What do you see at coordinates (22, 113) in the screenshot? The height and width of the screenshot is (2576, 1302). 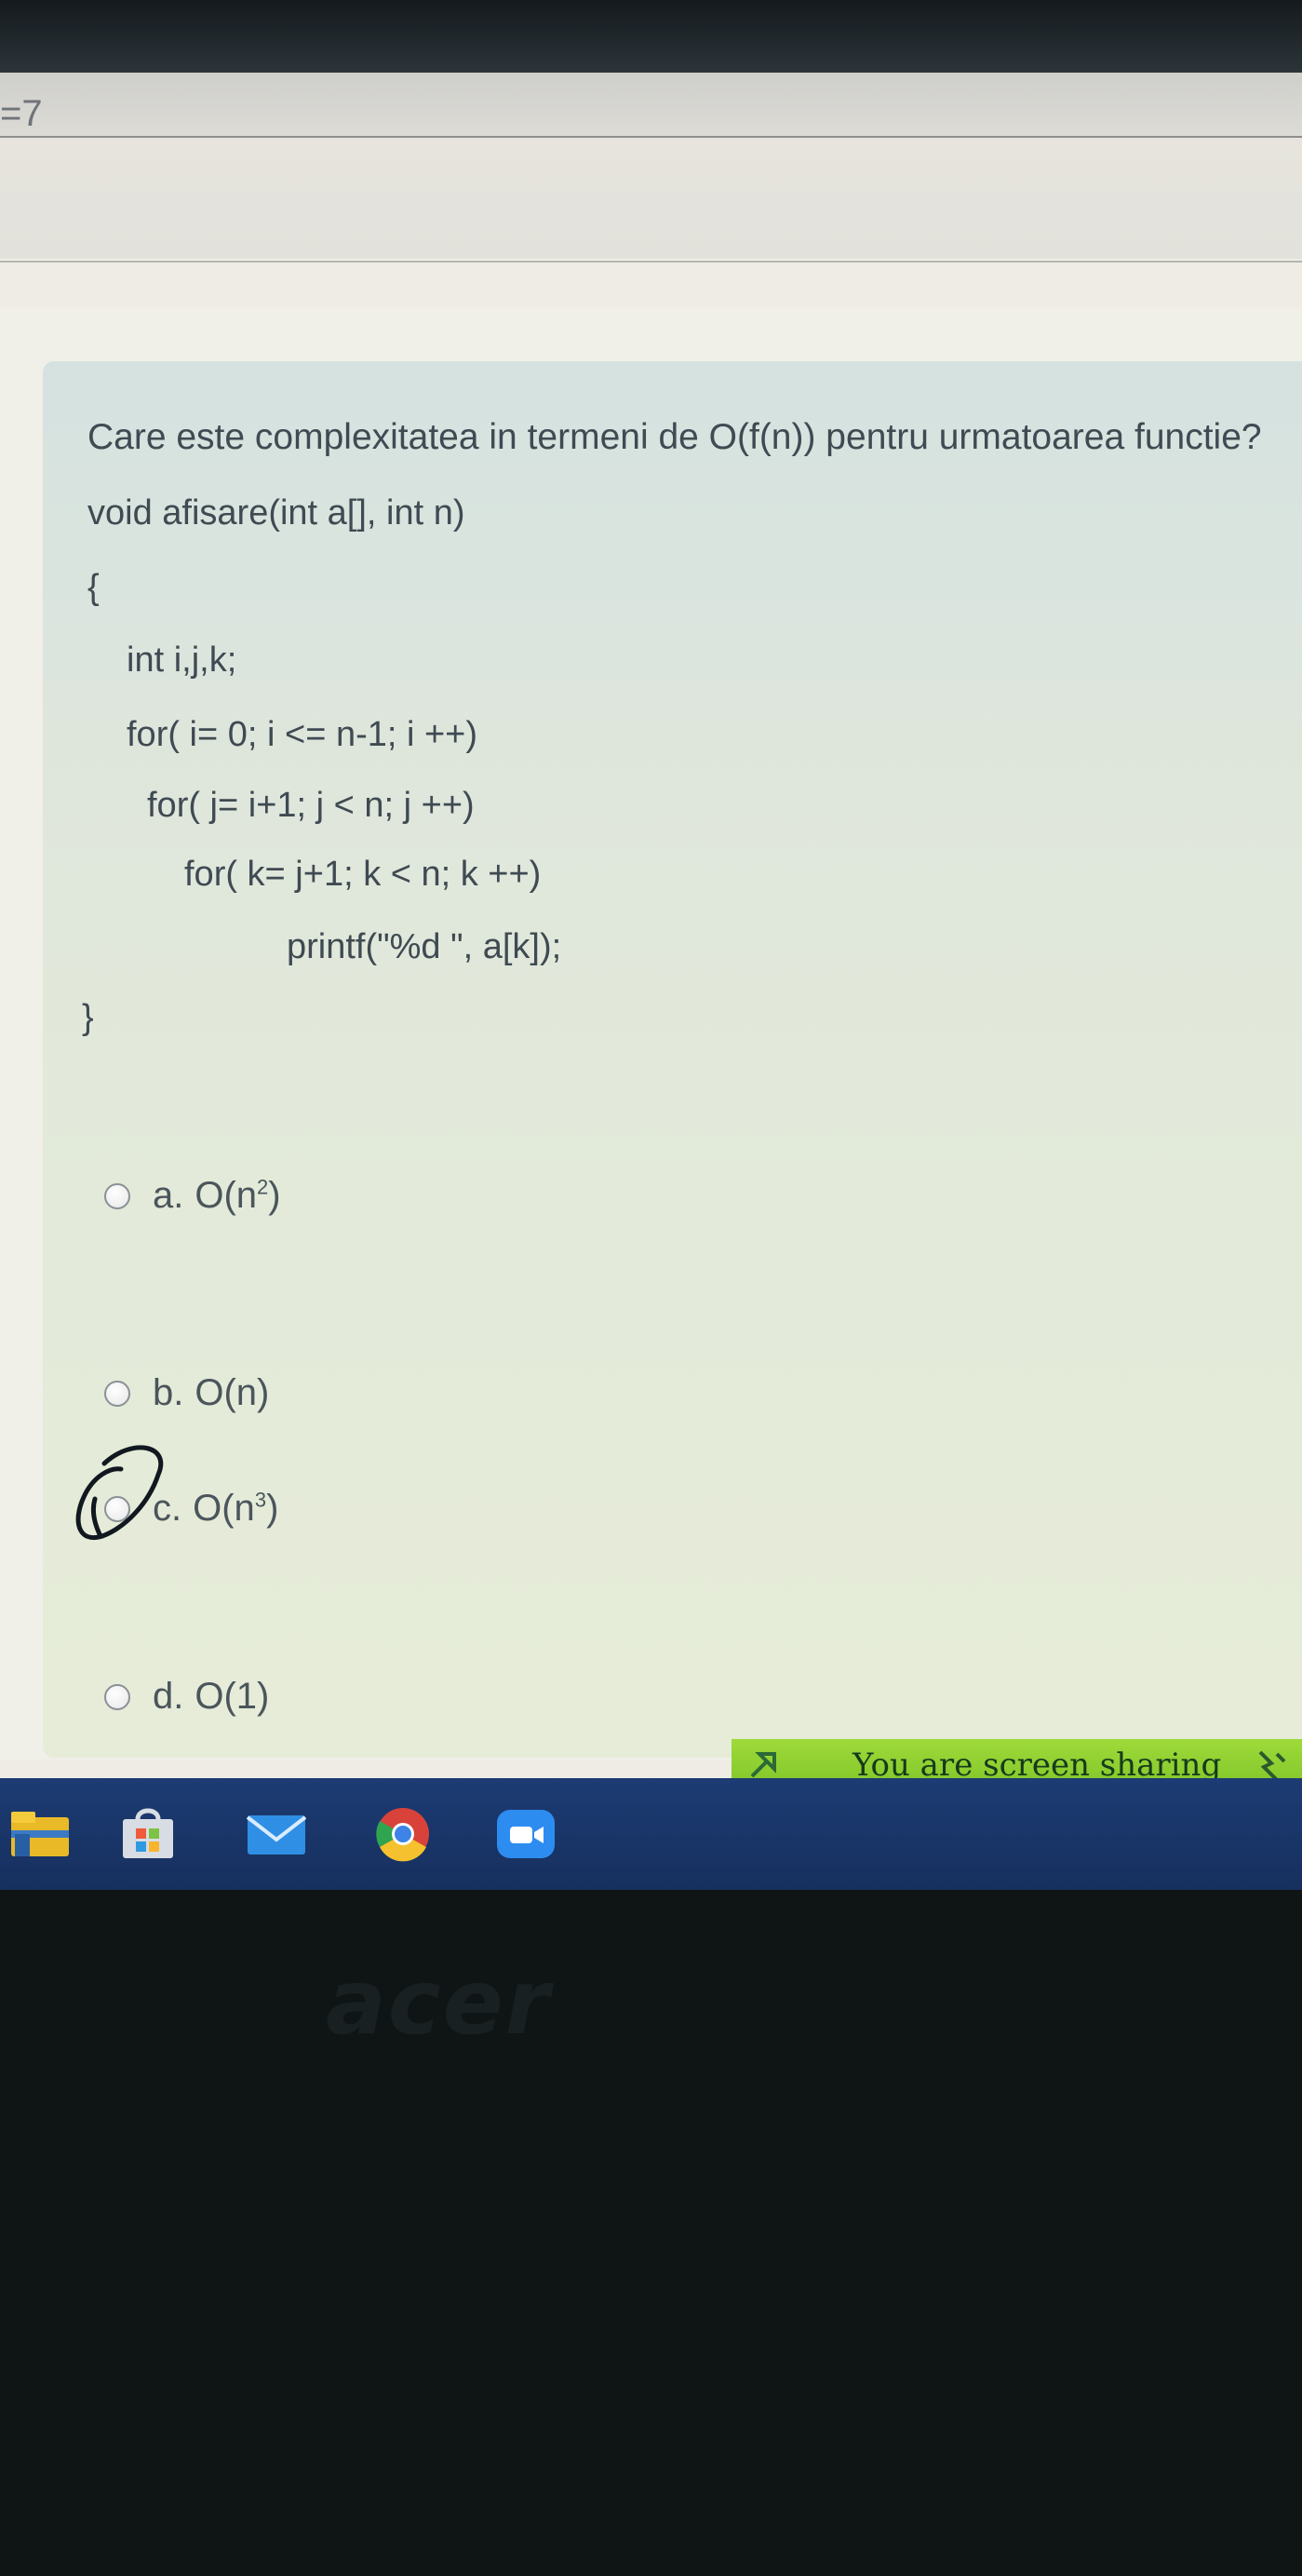 I see `previous-answer-fragment: =7` at bounding box center [22, 113].